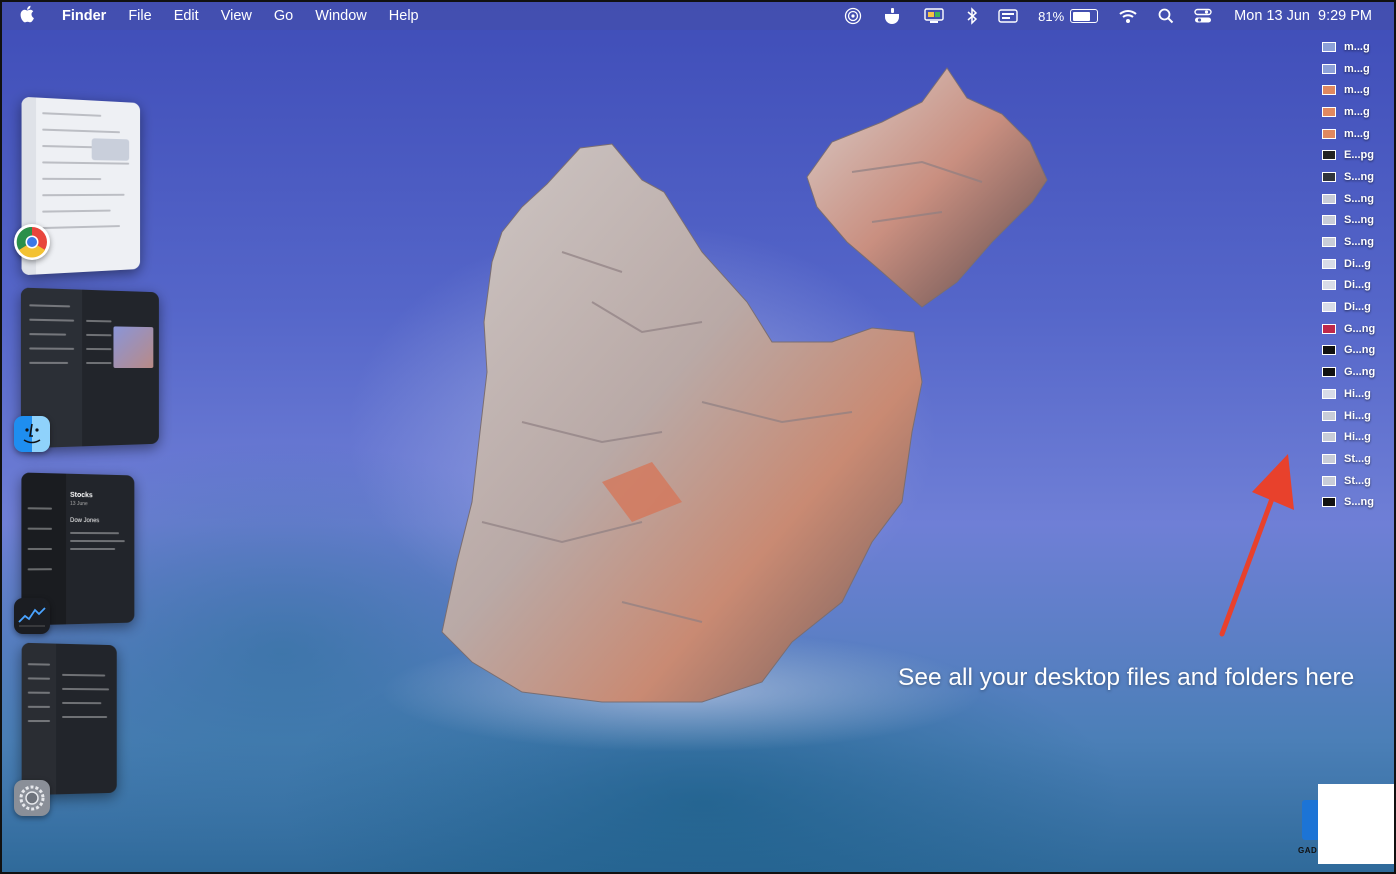  What do you see at coordinates (1051, 16) in the screenshot?
I see `battery-percent: 81%` at bounding box center [1051, 16].